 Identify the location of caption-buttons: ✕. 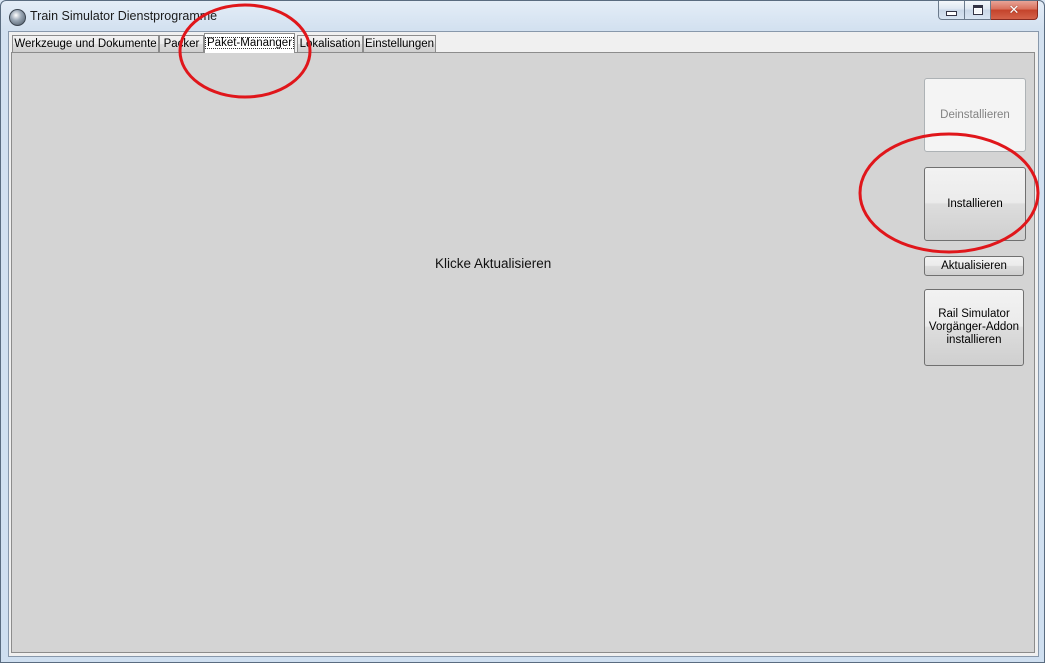
(988, 11).